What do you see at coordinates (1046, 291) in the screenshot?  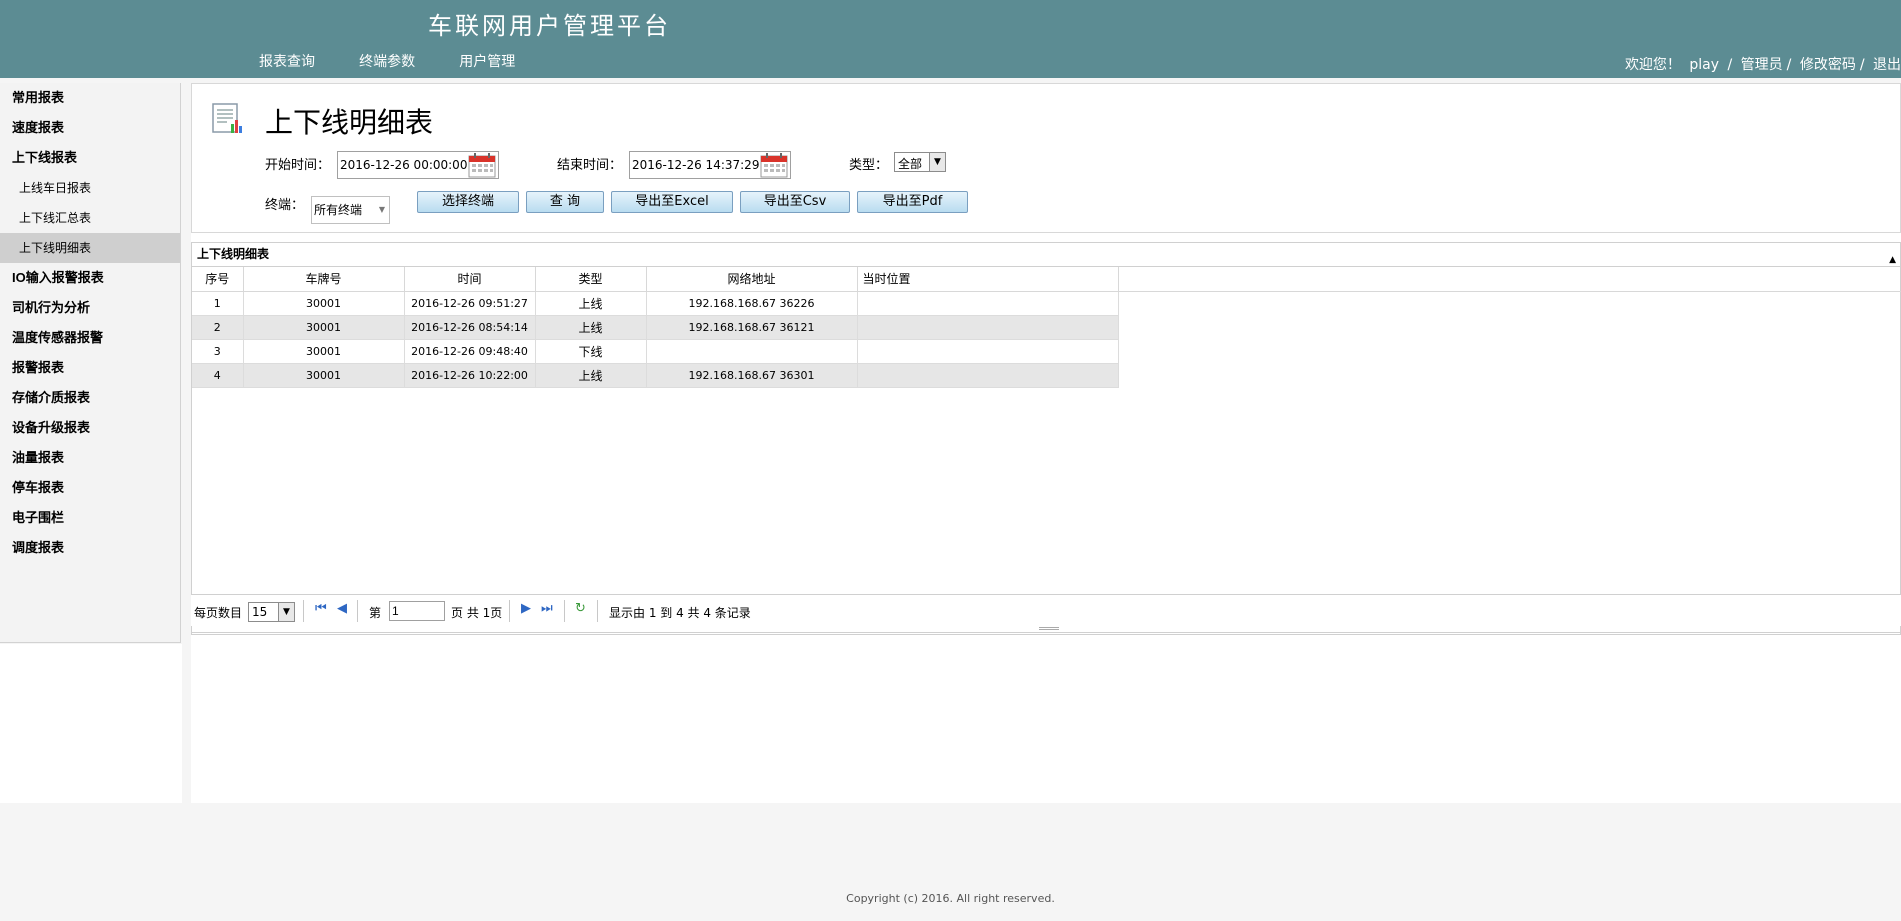 I see `grid-header-rule` at bounding box center [1046, 291].